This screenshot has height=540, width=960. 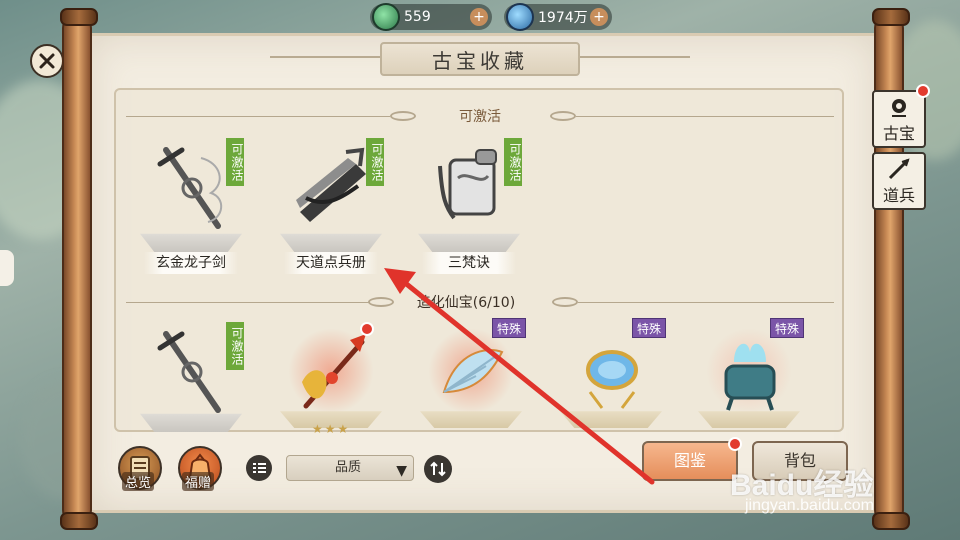 I want to click on annotation-arrow, so click(x=519, y=376).